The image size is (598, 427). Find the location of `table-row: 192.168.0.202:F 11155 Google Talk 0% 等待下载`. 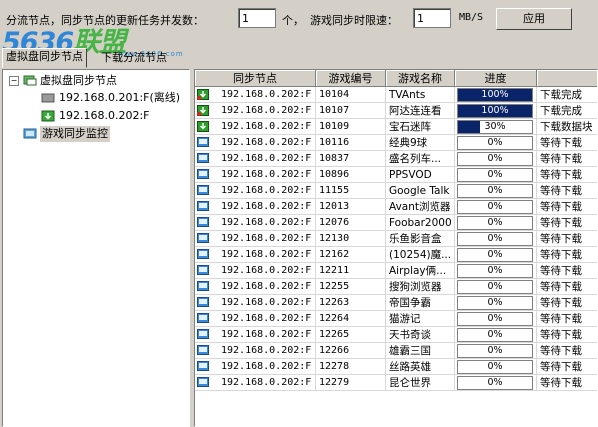

table-row: 192.168.0.202:F 11155 Google Talk 0% 等待下载 is located at coordinates (396, 191).